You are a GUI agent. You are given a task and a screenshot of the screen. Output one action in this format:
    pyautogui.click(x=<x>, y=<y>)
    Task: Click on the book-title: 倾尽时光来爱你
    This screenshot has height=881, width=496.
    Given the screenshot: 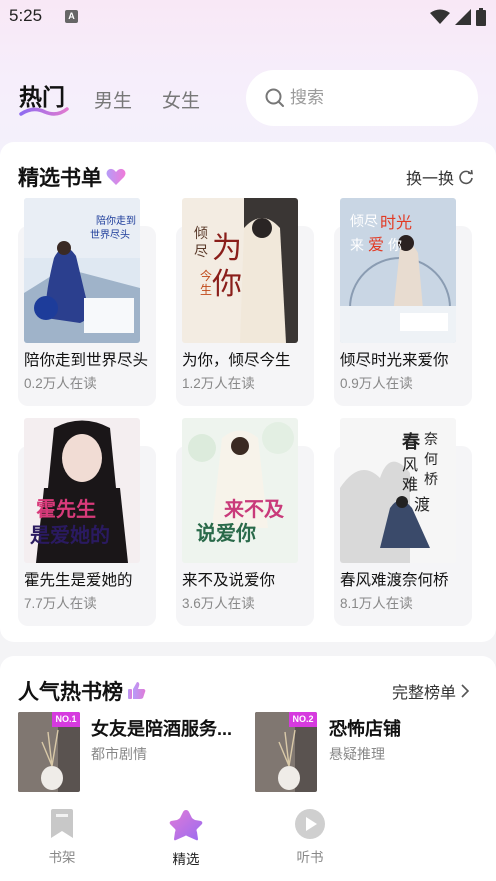 What is the action you would take?
    pyautogui.click(x=394, y=360)
    